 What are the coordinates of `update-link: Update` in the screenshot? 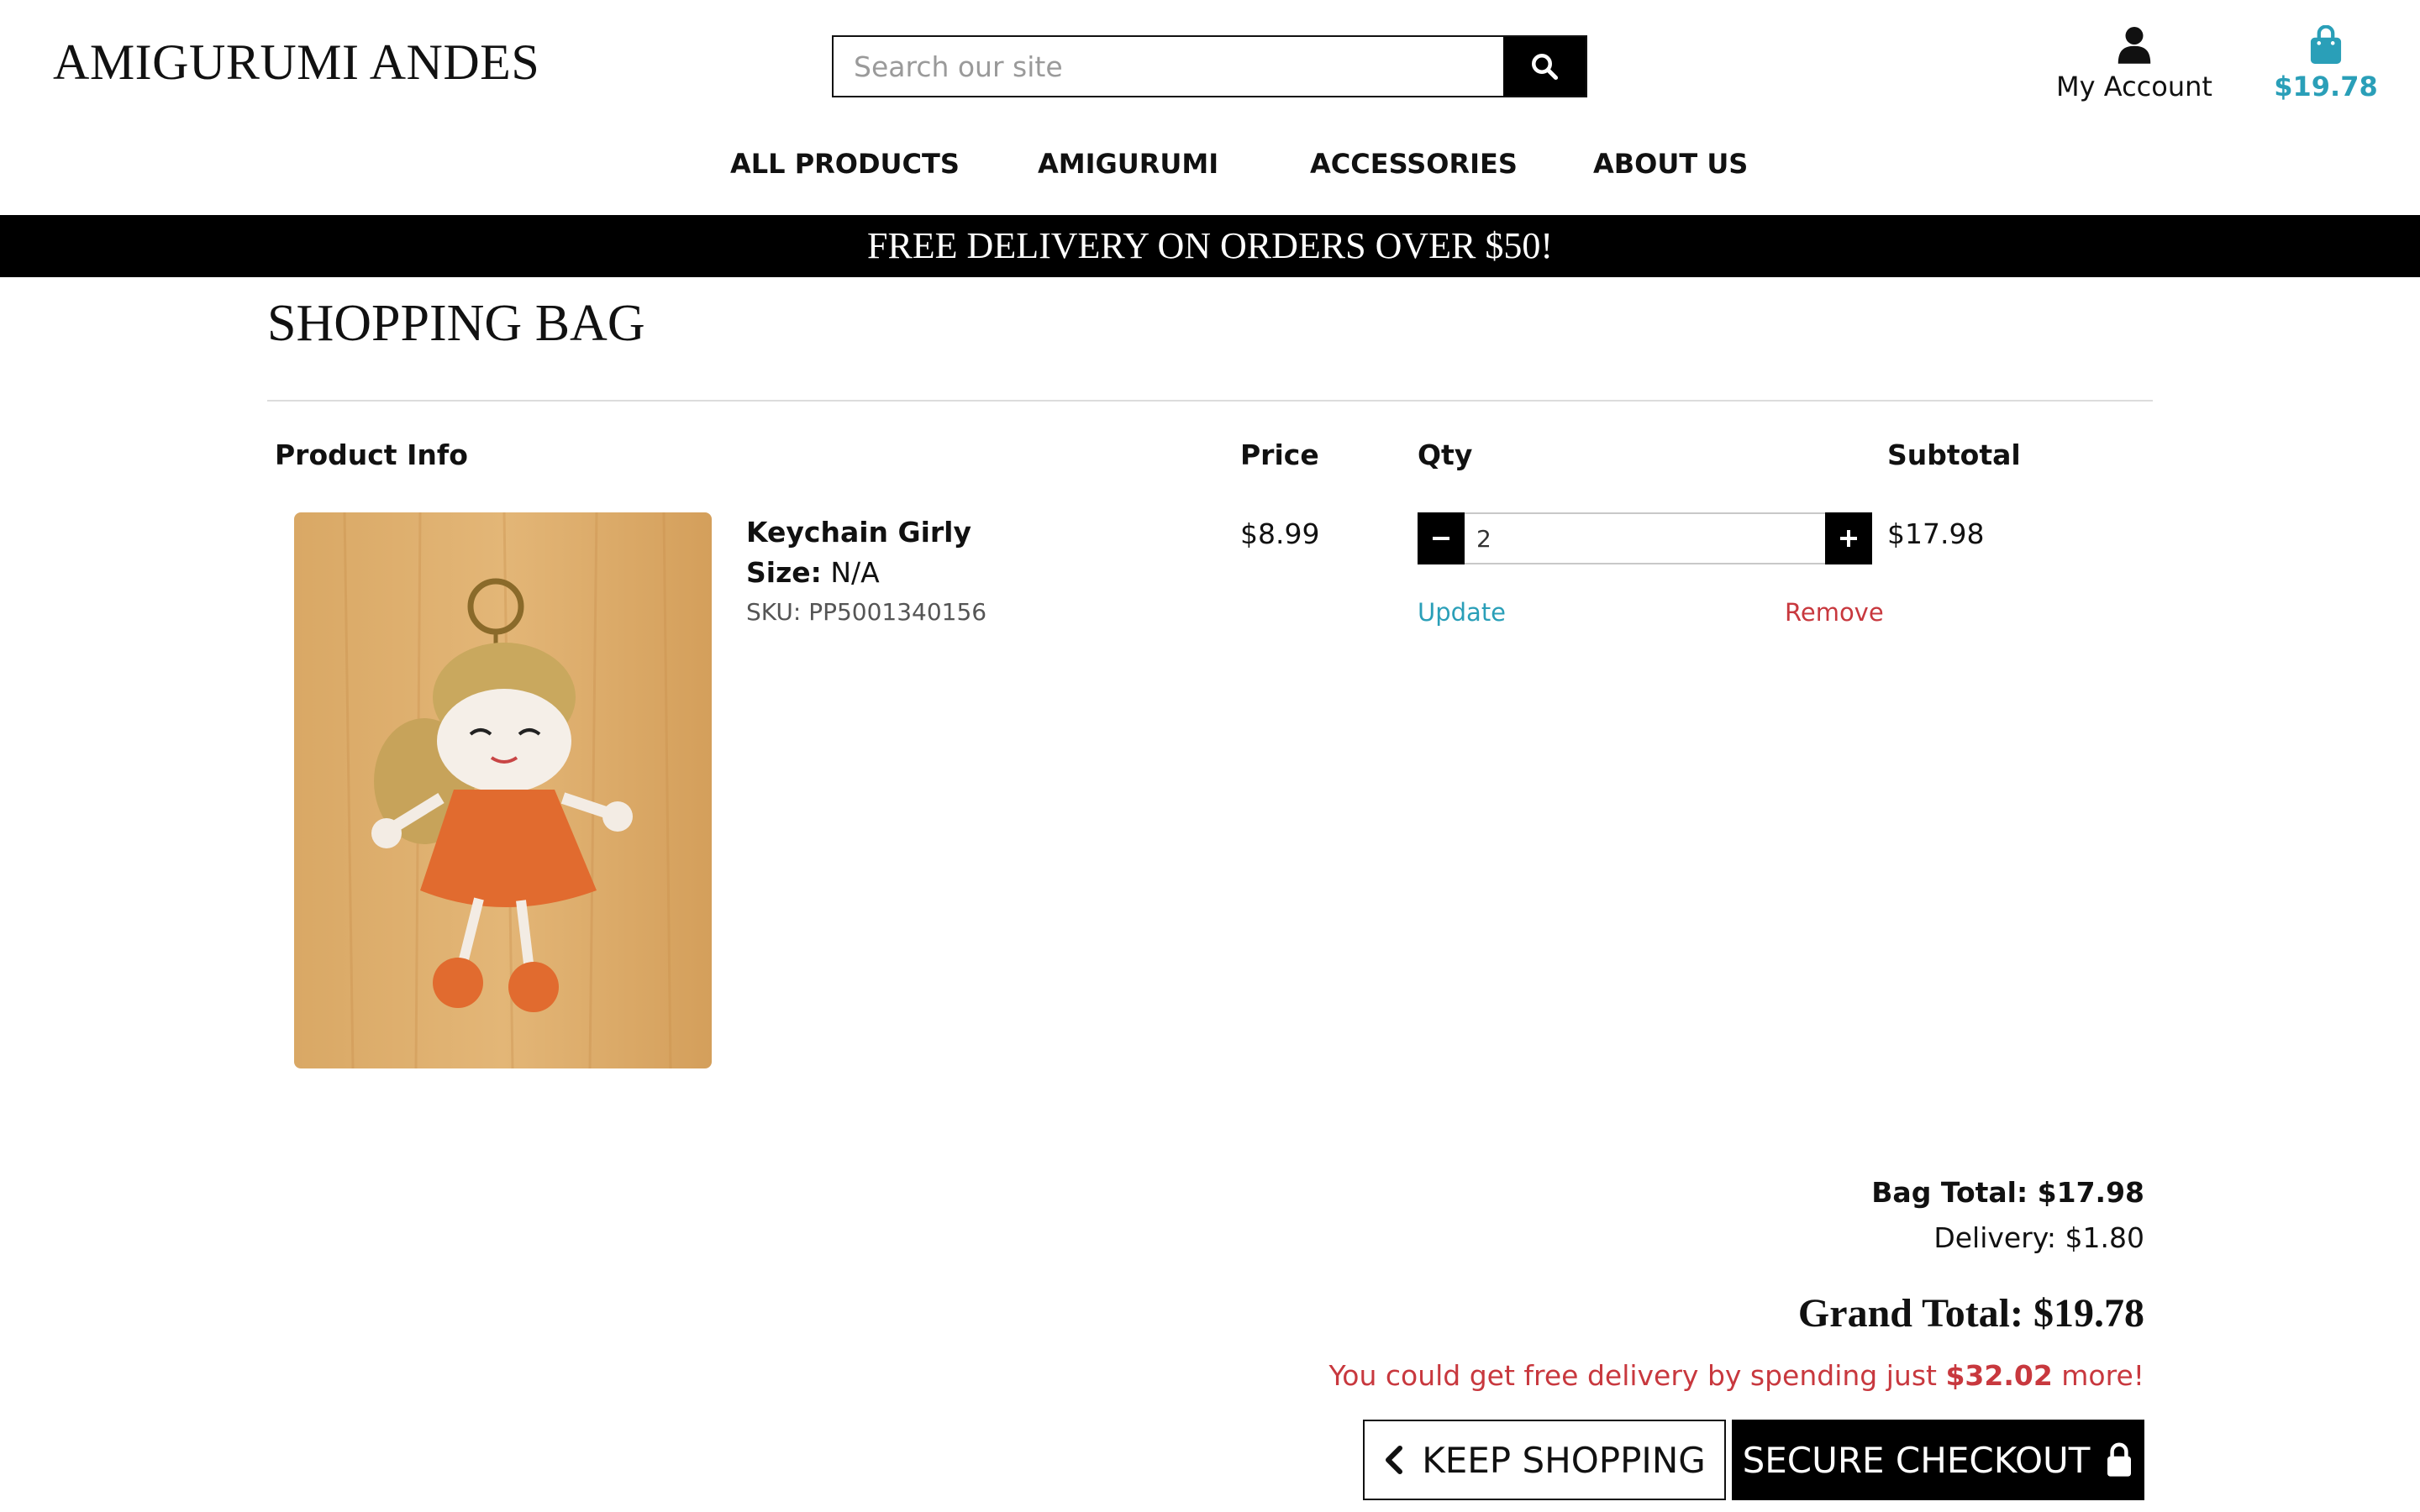 It's located at (1462, 612).